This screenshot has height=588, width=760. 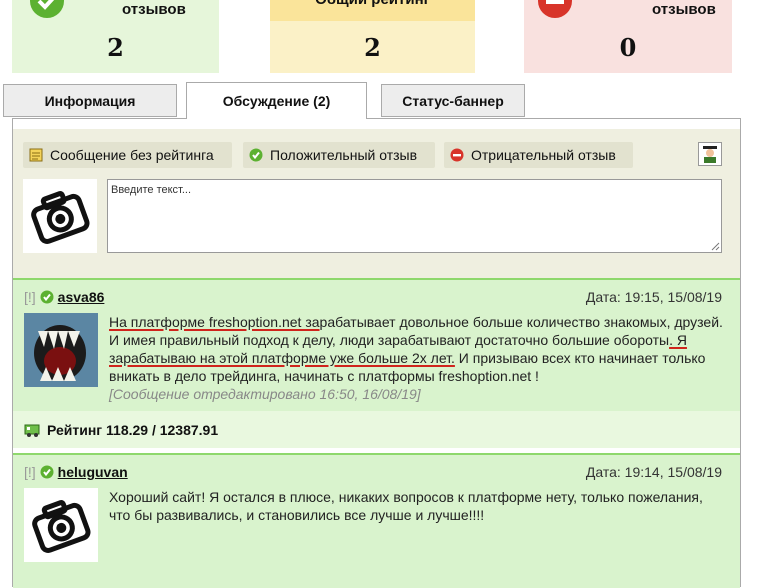 I want to click on post-date: Дата: 19:15, 15/08/19, so click(x=653, y=297).